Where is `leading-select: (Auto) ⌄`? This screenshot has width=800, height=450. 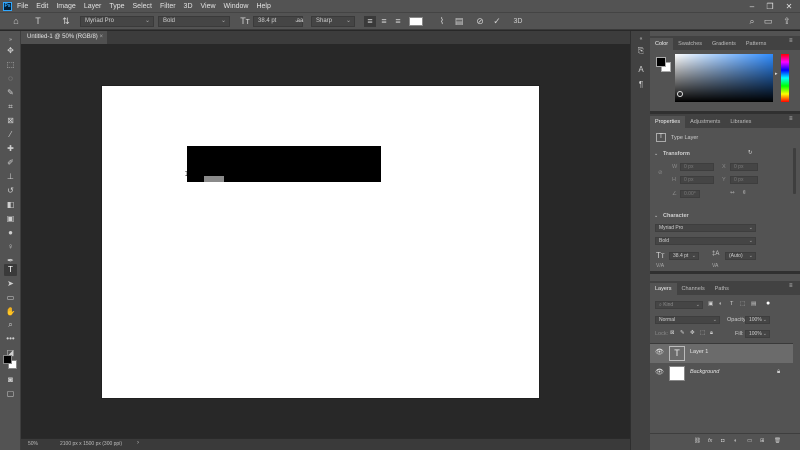
leading-select: (Auto) ⌄ is located at coordinates (740, 256).